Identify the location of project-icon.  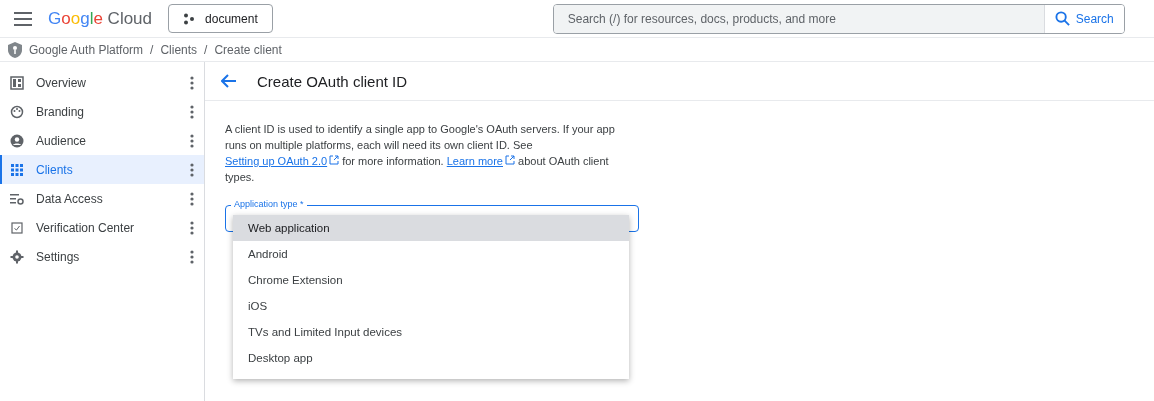
(189, 18).